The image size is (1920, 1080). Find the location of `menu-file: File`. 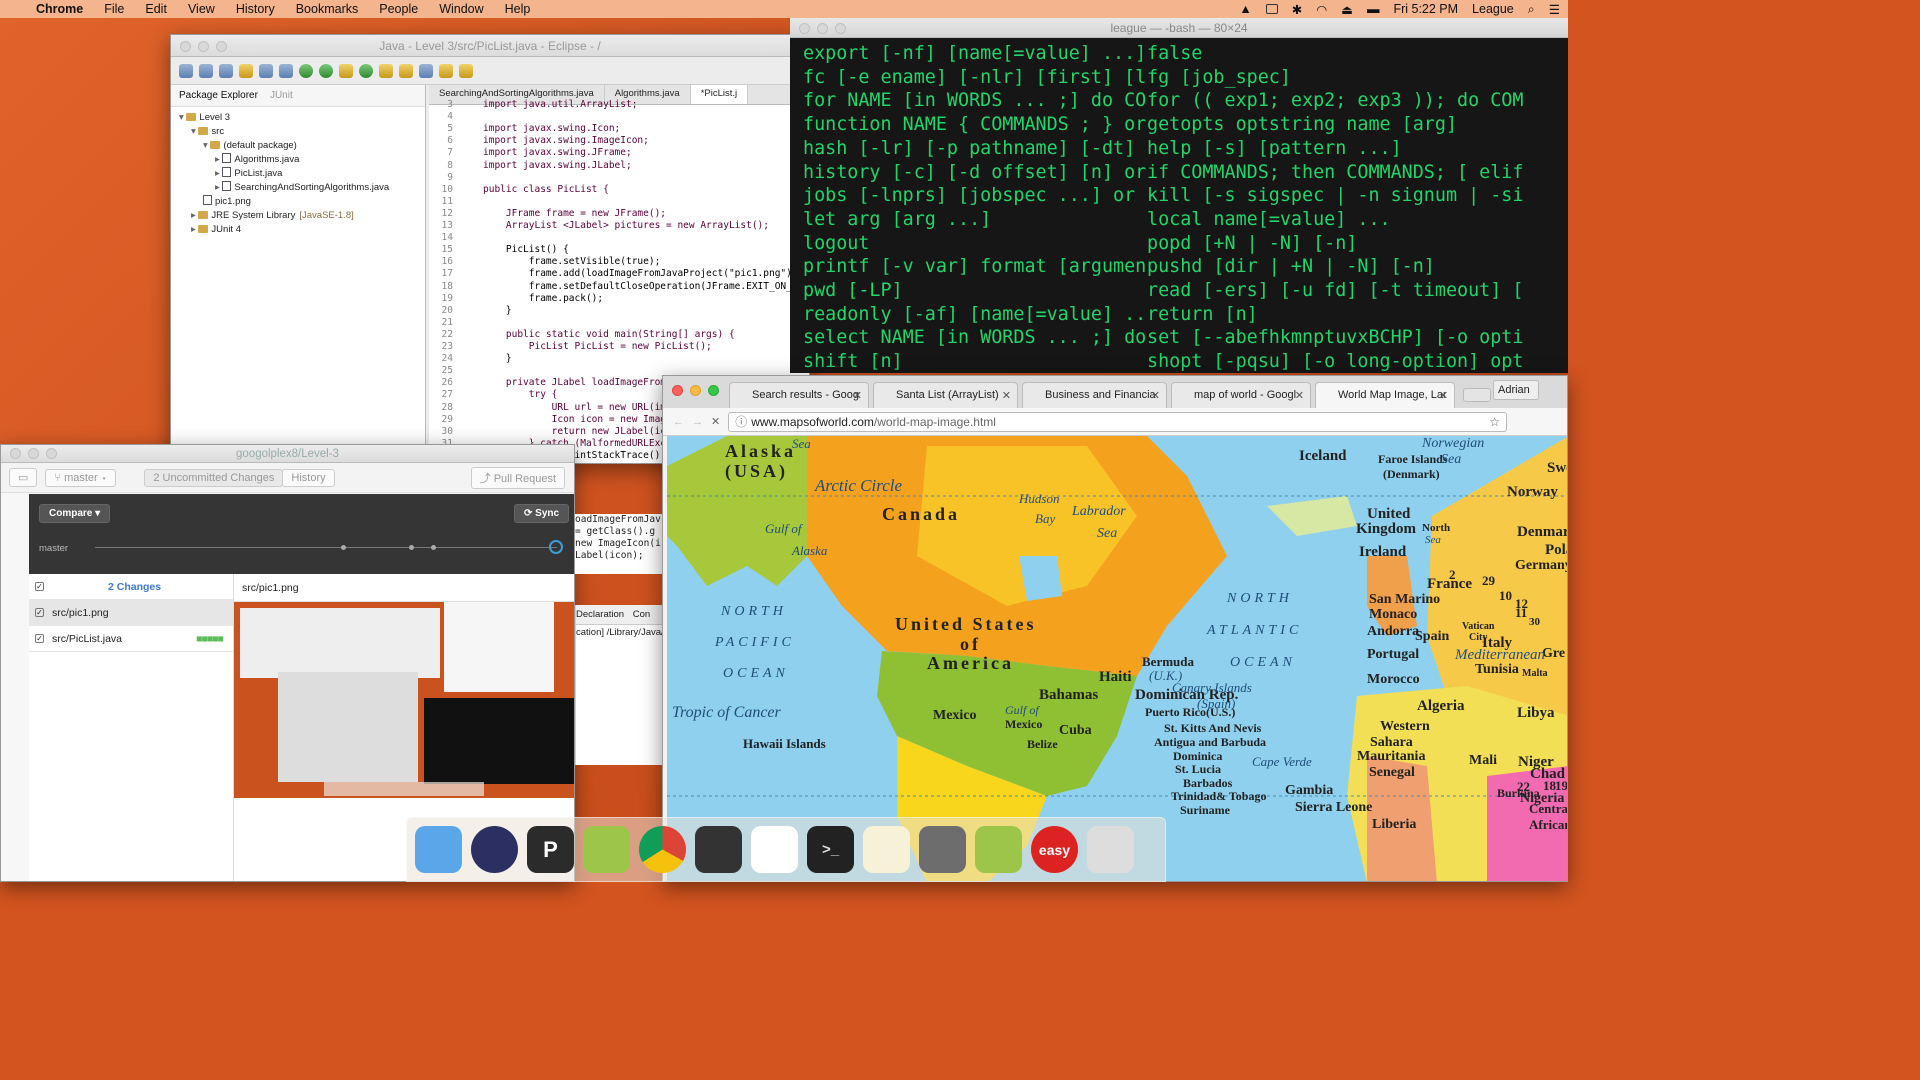

menu-file: File is located at coordinates (114, 9).